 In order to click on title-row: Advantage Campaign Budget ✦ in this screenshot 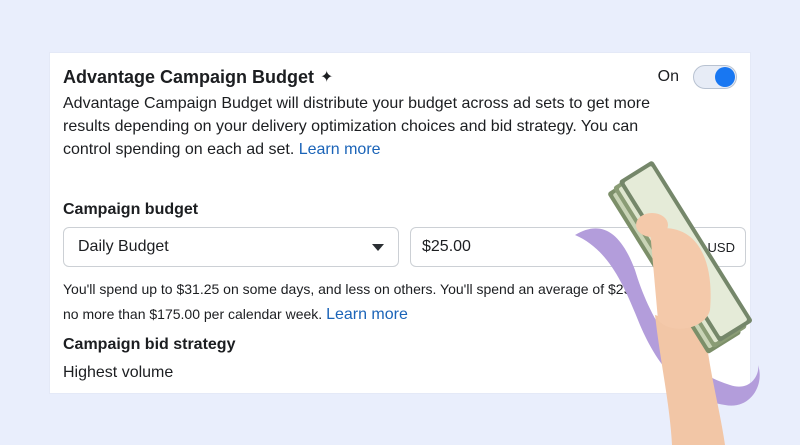, I will do `click(198, 77)`.